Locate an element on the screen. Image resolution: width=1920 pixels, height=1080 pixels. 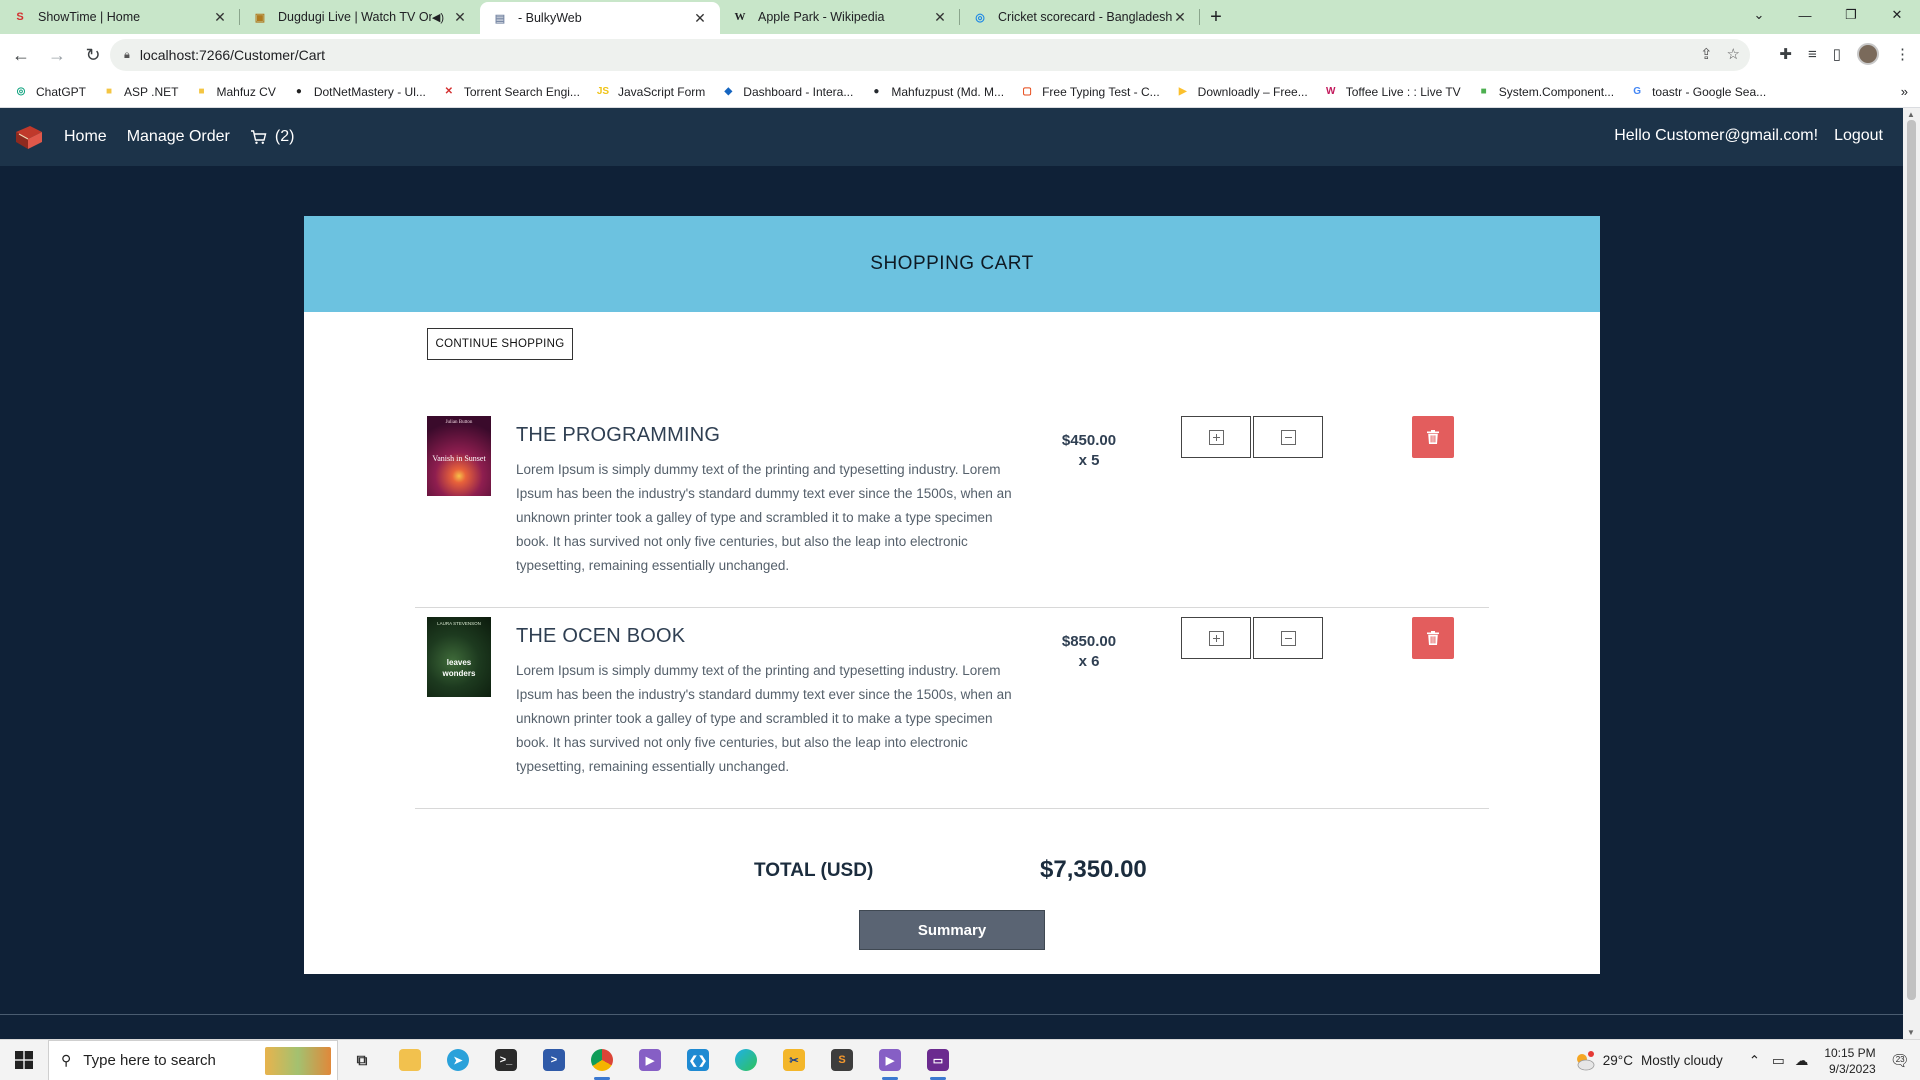
address-bar: 🔒︎ localhost:7266/Customer/Cart ⇪ ☆ is located at coordinates (930, 55).